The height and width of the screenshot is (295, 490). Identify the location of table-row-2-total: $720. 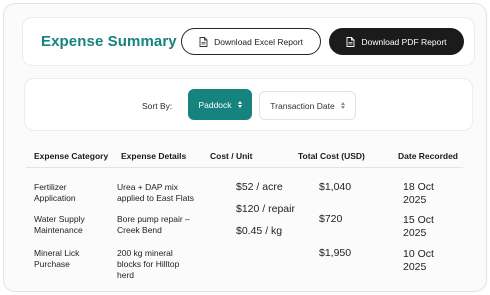
(331, 219).